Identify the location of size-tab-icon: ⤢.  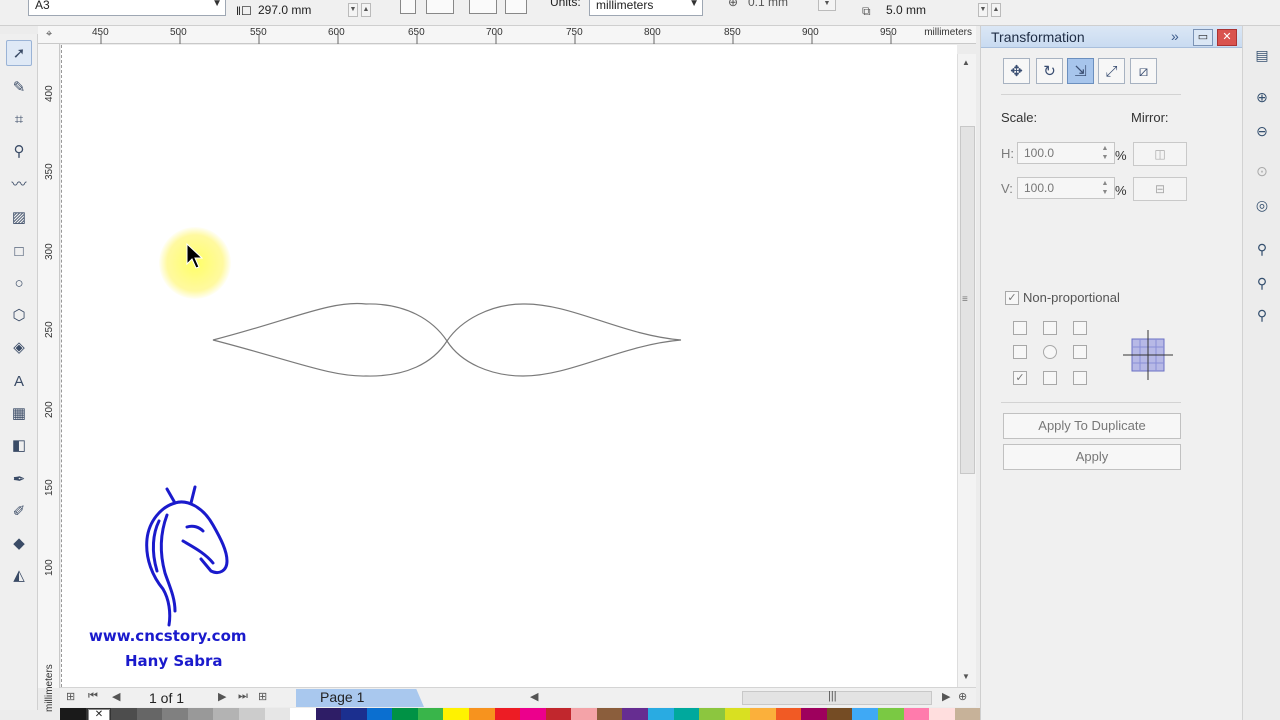
(1111, 71).